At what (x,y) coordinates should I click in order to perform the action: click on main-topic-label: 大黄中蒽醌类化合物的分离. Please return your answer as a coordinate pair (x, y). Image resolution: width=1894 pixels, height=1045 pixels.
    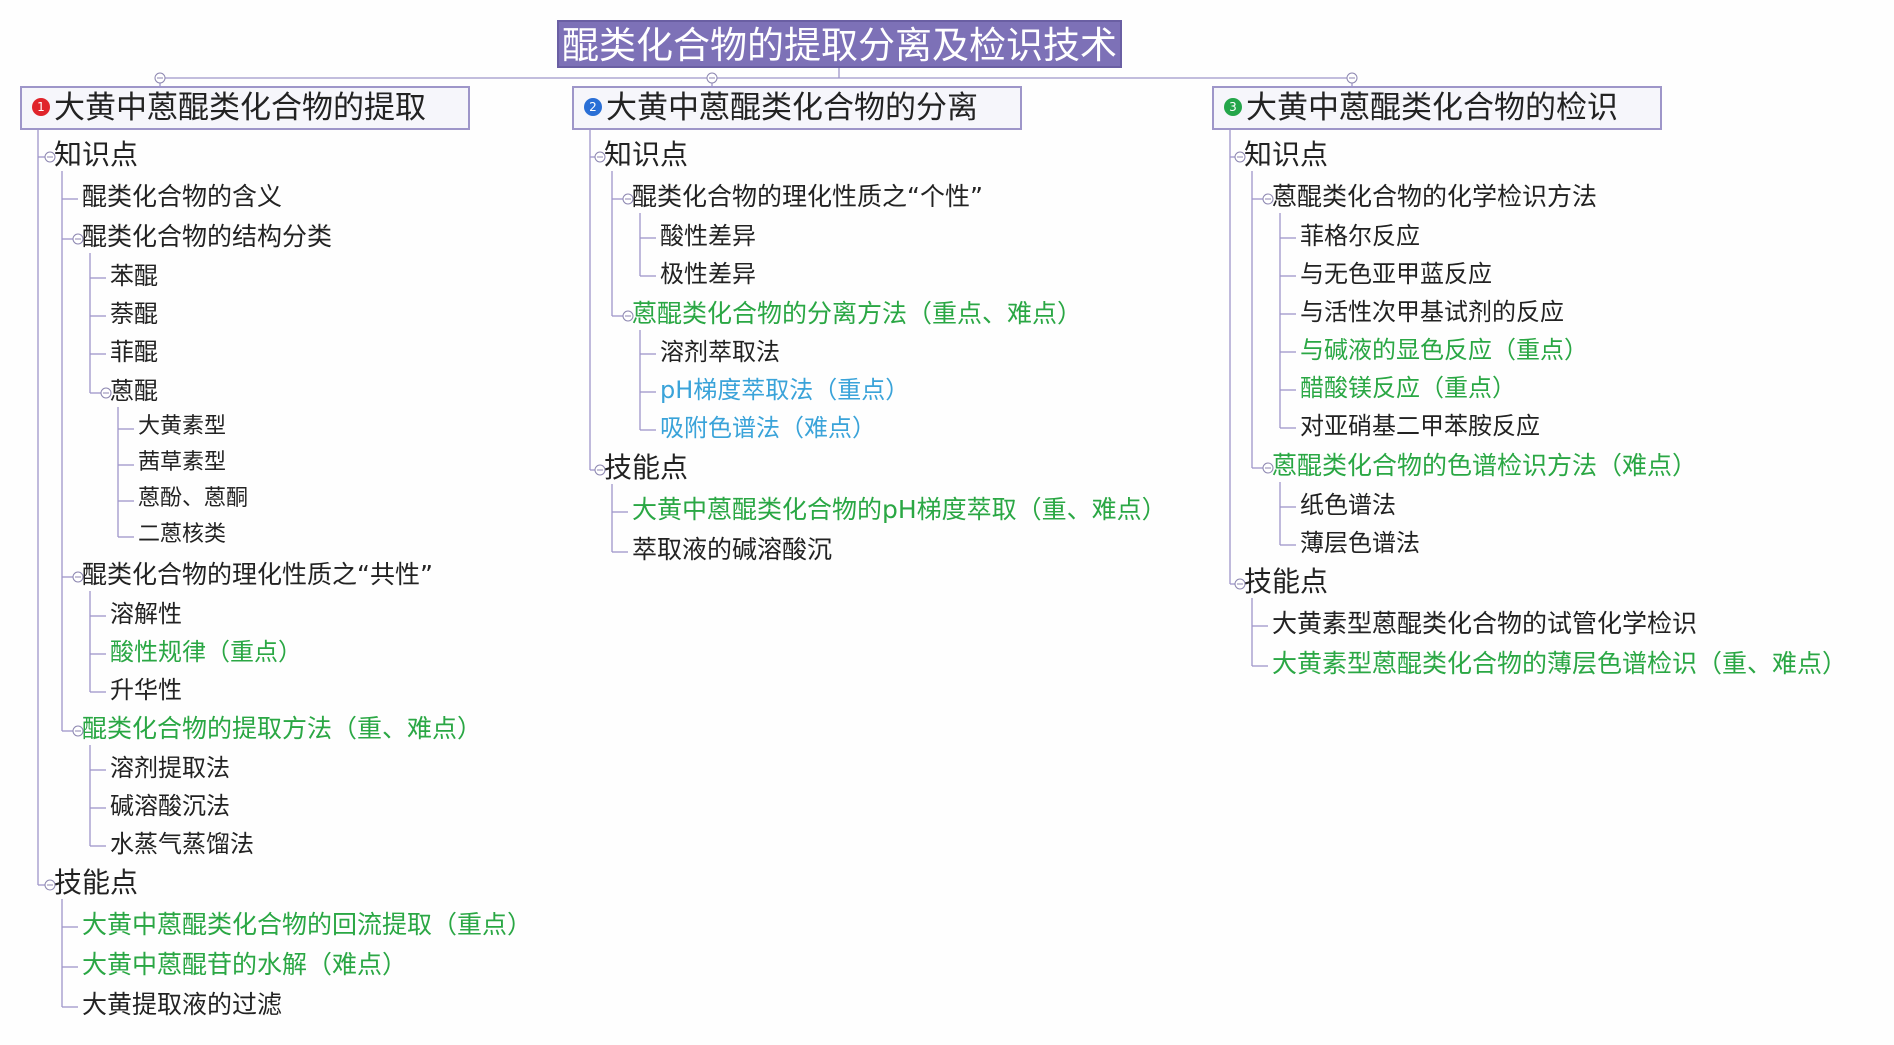
    Looking at the image, I should click on (792, 108).